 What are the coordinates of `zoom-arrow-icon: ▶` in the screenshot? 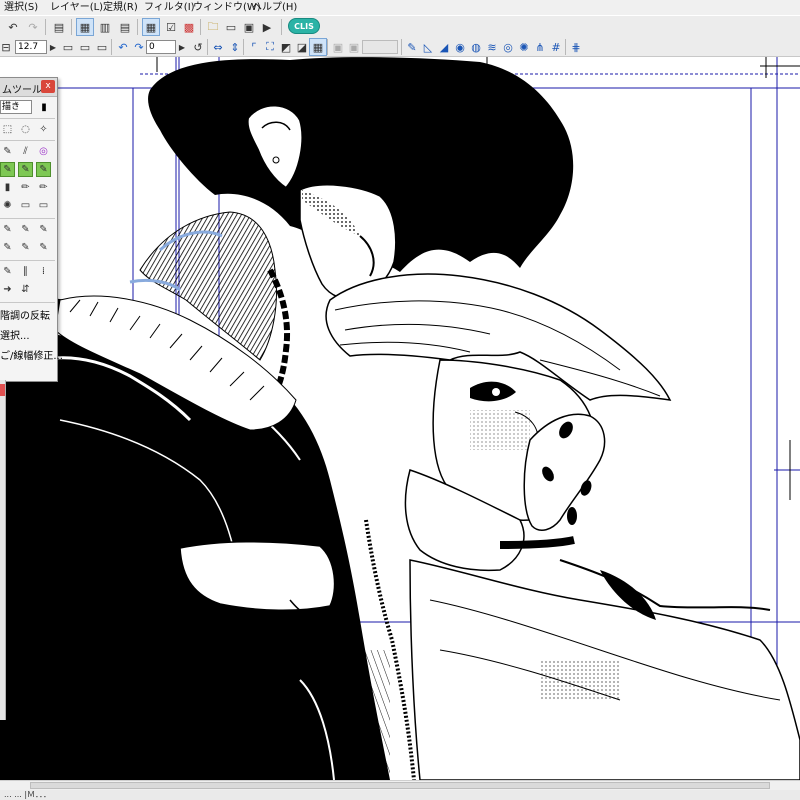 It's located at (53, 47).